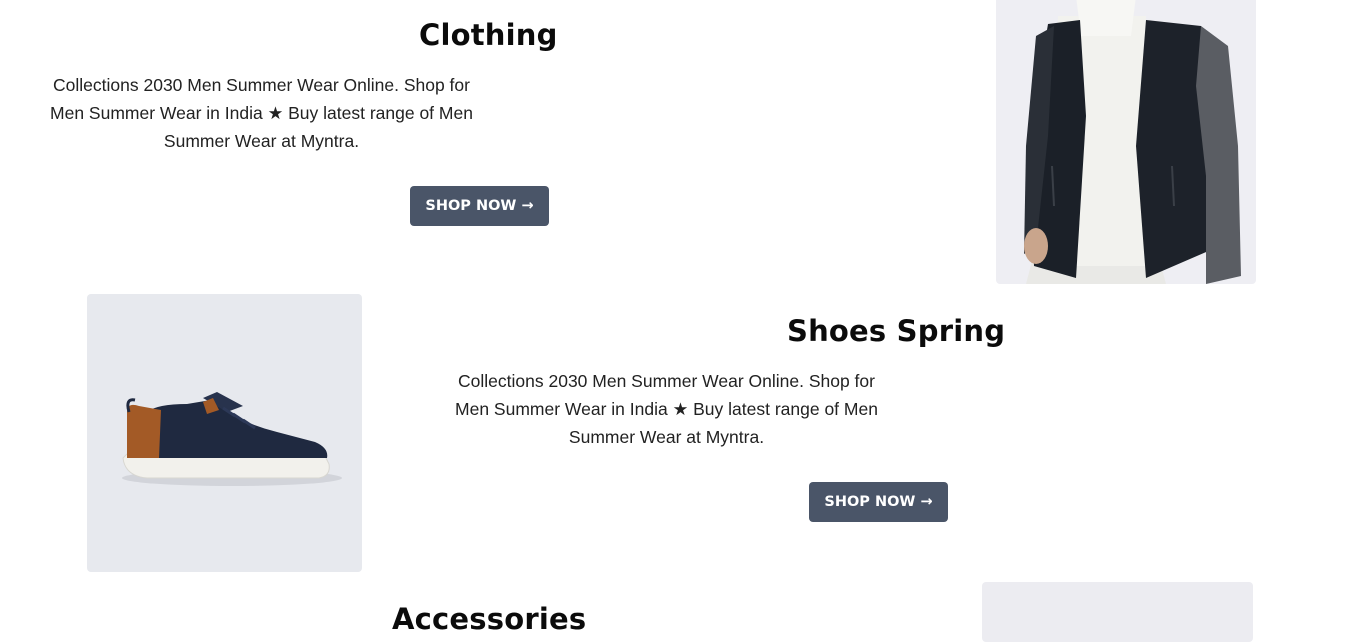 The height and width of the screenshot is (642, 1346). Describe the element at coordinates (1117, 612) in the screenshot. I see `accessories-product-image` at that location.